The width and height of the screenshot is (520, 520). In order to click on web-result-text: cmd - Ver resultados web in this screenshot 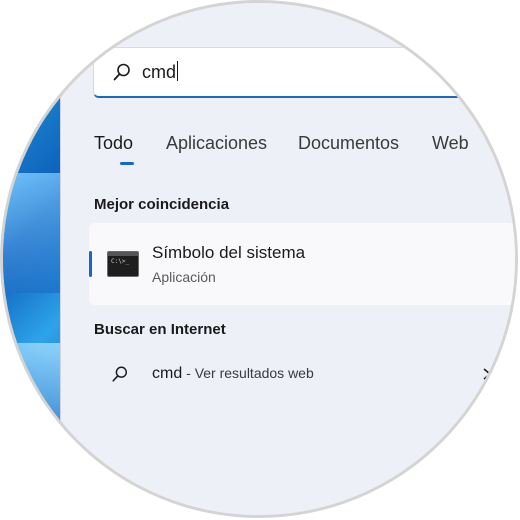, I will do `click(233, 374)`.